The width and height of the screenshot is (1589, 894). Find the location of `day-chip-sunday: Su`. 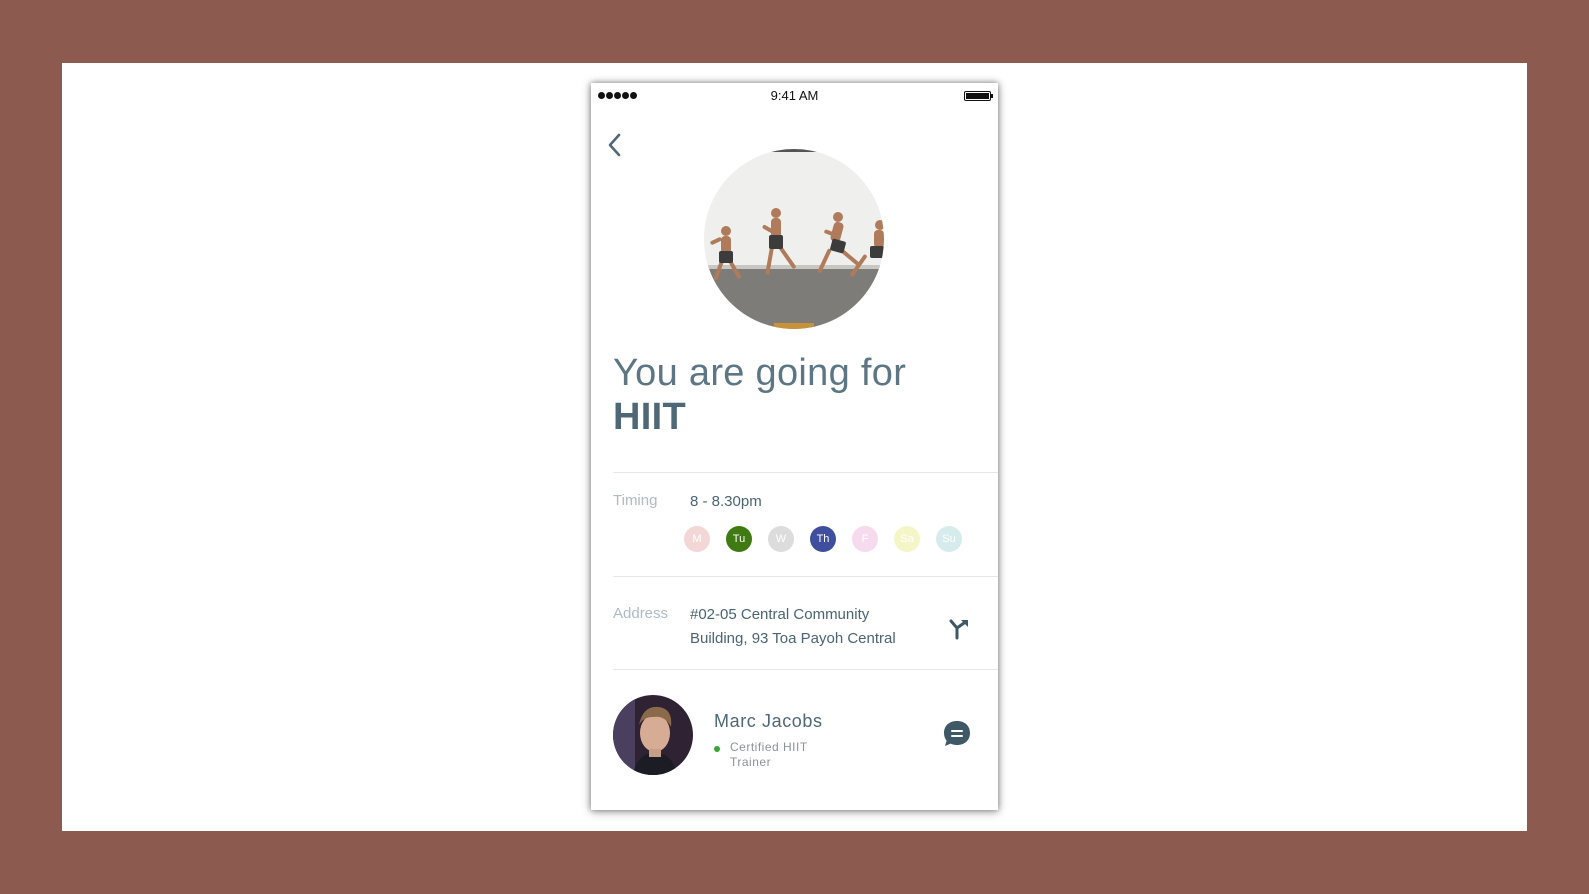

day-chip-sunday: Su is located at coordinates (949, 539).